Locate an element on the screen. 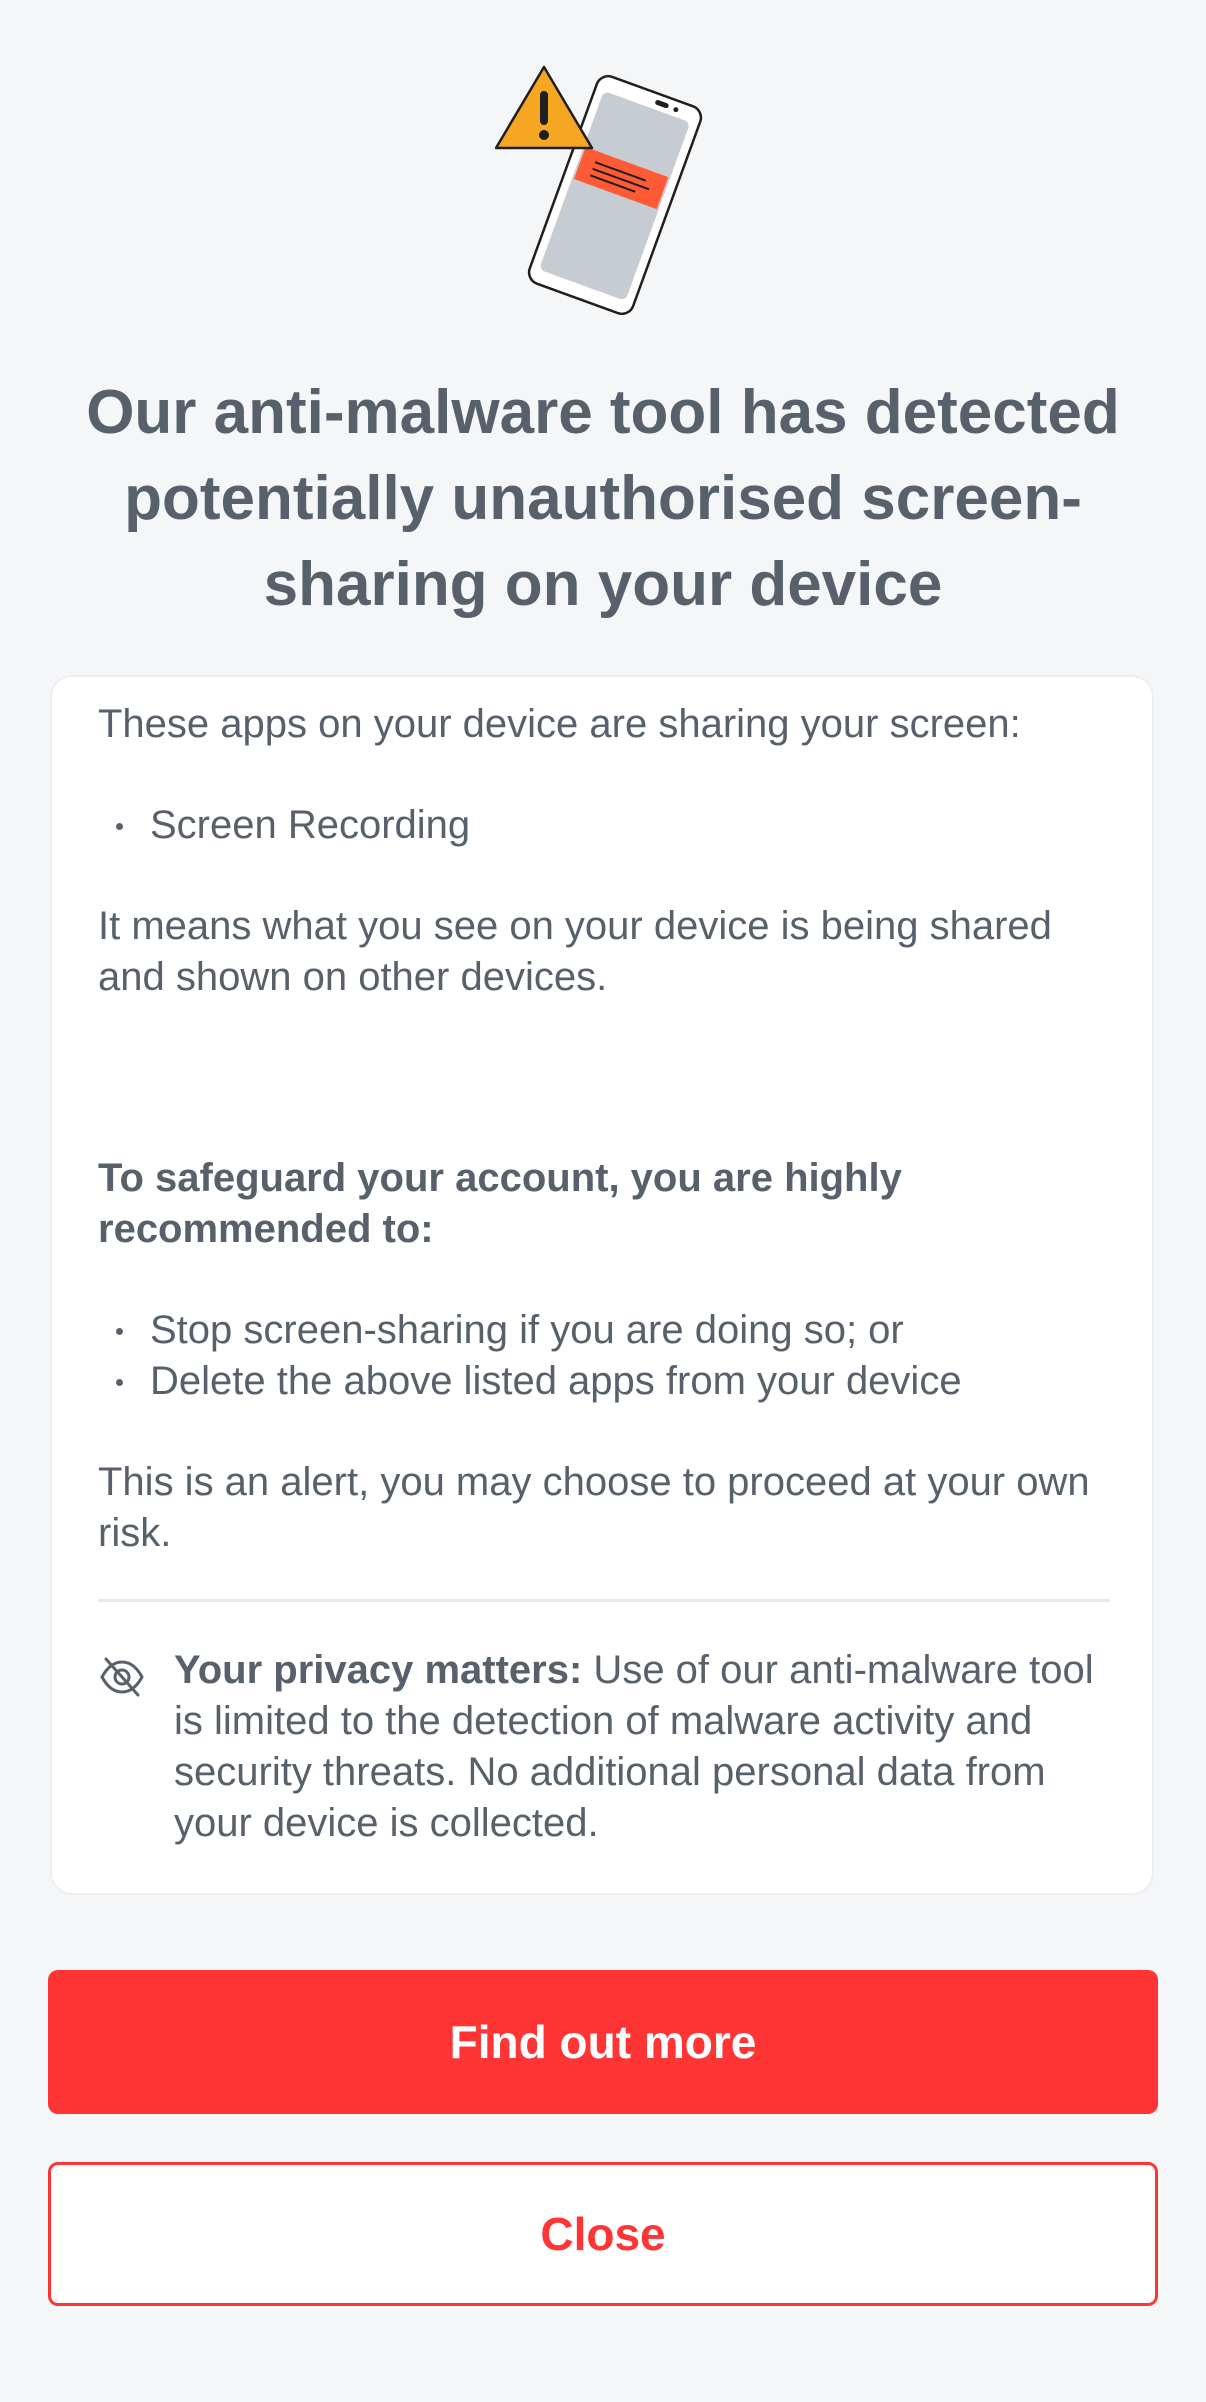  eye-off-icon is located at coordinates (122, 1677).